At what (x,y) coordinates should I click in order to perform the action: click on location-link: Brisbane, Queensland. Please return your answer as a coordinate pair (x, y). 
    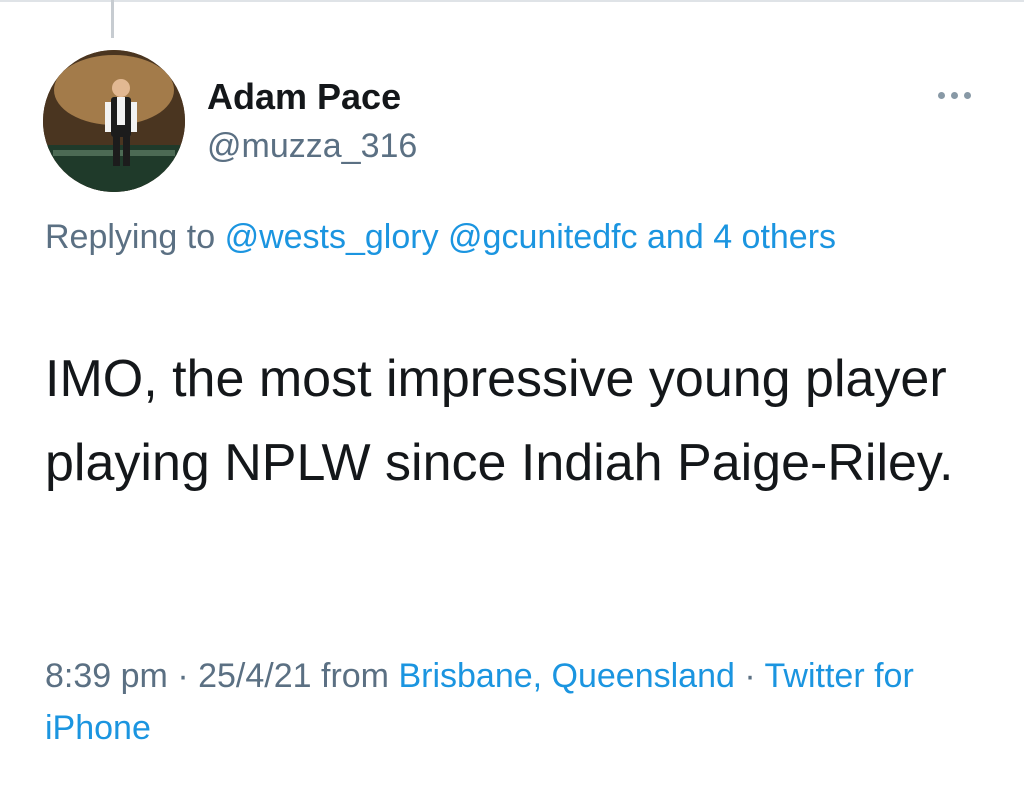
    Looking at the image, I should click on (566, 676).